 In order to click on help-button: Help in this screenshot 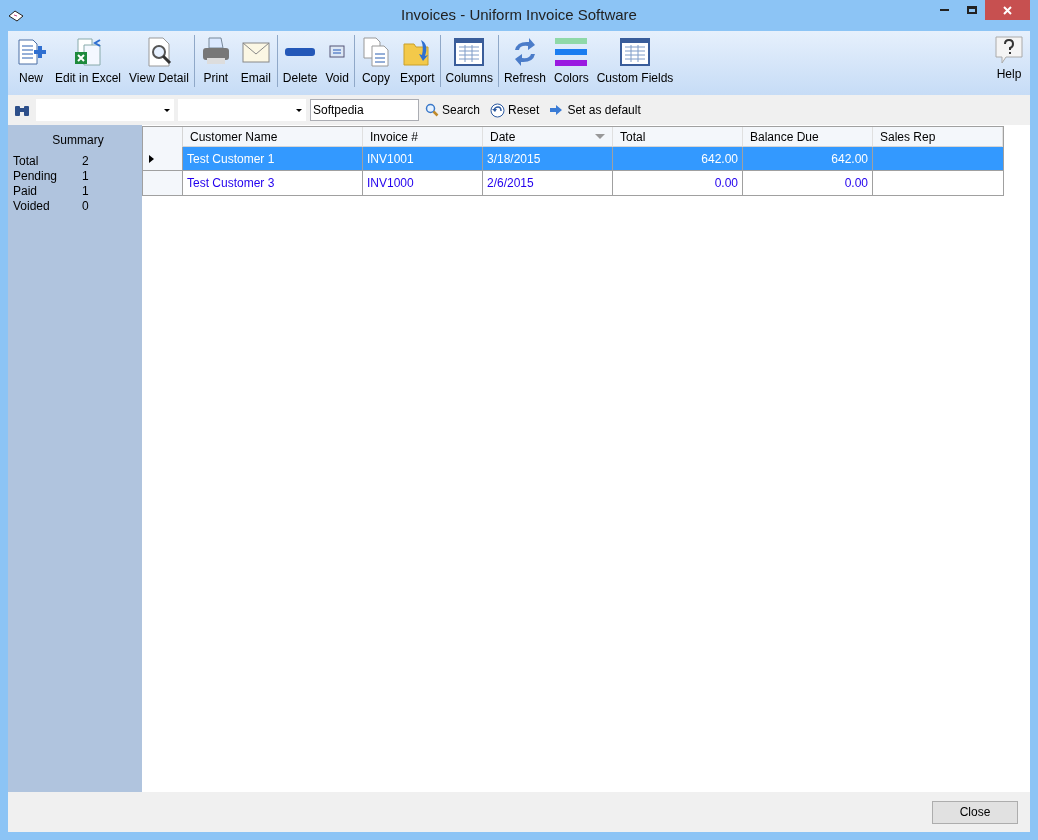, I will do `click(1009, 61)`.